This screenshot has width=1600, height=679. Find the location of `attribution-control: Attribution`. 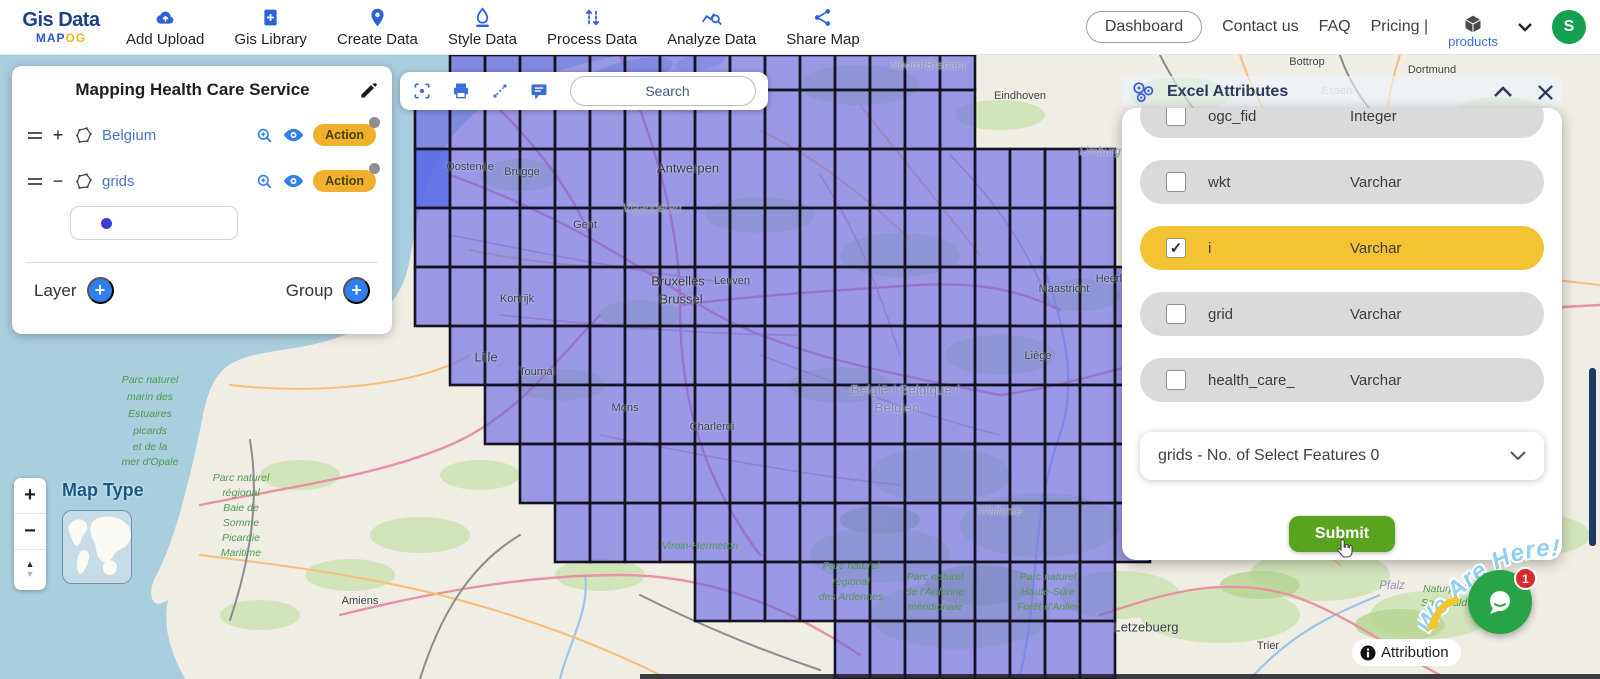

attribution-control: Attribution is located at coordinates (1406, 652).